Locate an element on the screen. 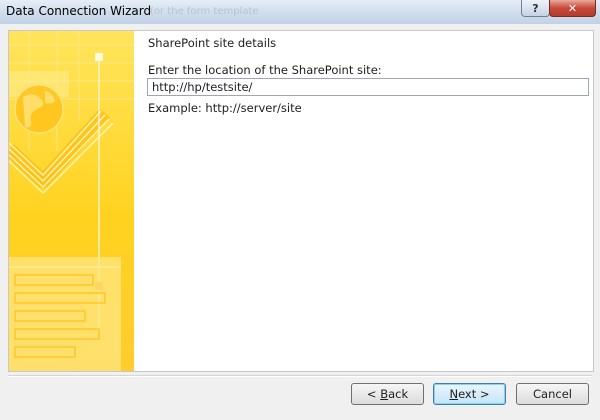 The image size is (600, 420). close-button: ✕ is located at coordinates (572, 8).